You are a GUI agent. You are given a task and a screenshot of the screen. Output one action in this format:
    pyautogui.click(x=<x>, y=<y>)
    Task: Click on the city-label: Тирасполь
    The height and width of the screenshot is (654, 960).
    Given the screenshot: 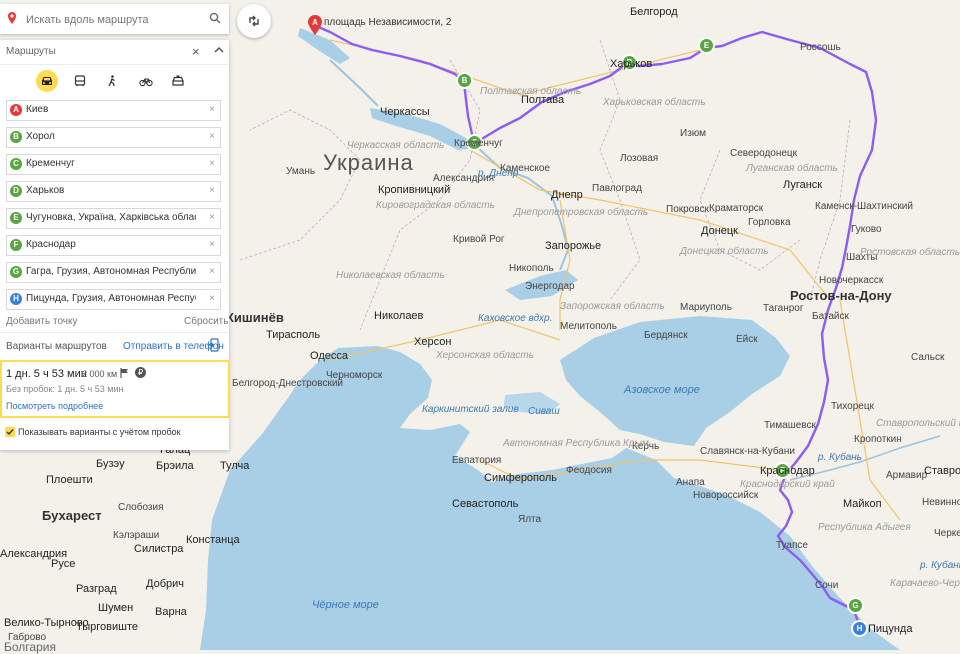 What is the action you would take?
    pyautogui.click(x=293, y=335)
    